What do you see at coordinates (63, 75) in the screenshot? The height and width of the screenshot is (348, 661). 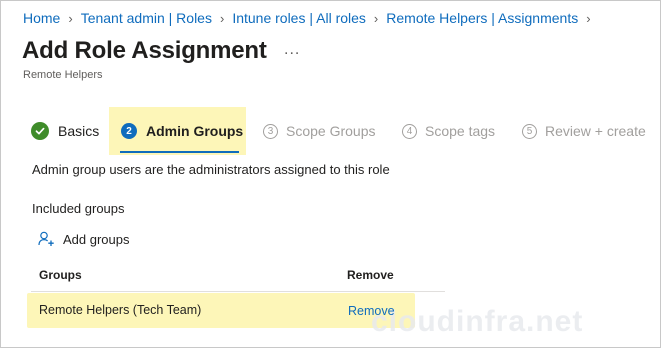 I see `page-subtitle: Remote Helpers` at bounding box center [63, 75].